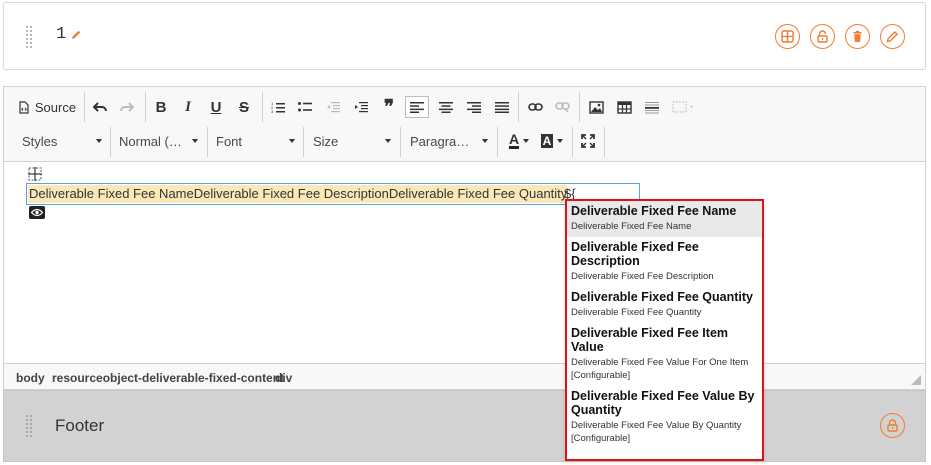  Describe the element at coordinates (35, 174) in the screenshot. I see `move-handle-icon` at that location.